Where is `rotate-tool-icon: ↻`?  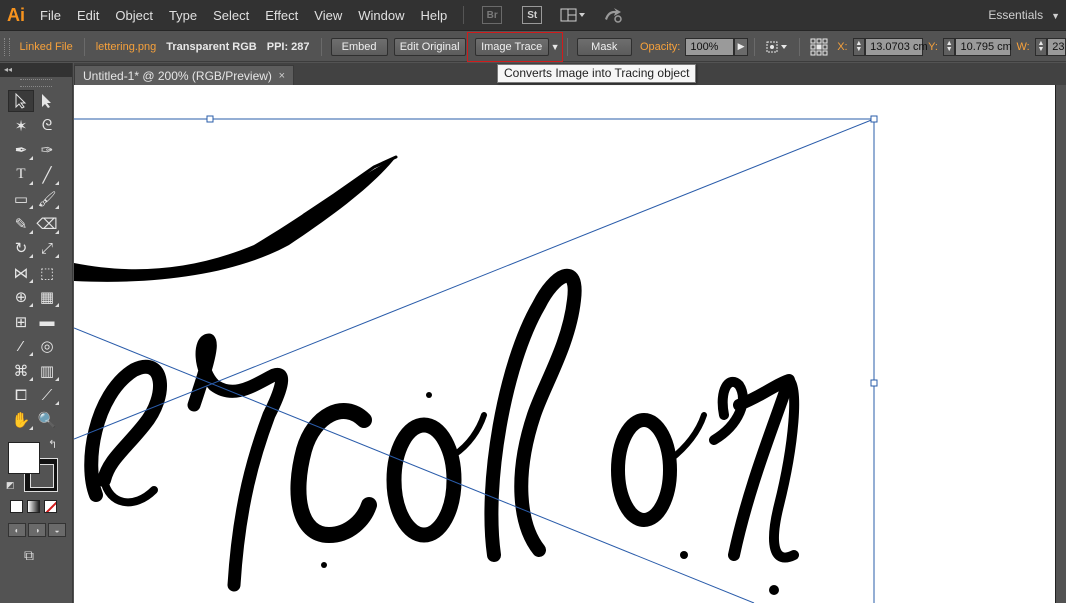
rotate-tool-icon: ↻ is located at coordinates (21, 248).